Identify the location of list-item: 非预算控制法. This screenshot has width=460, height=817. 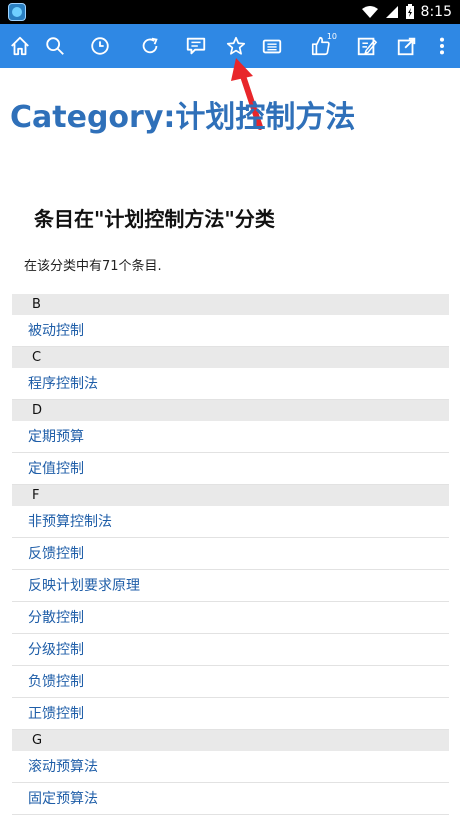
(230, 522).